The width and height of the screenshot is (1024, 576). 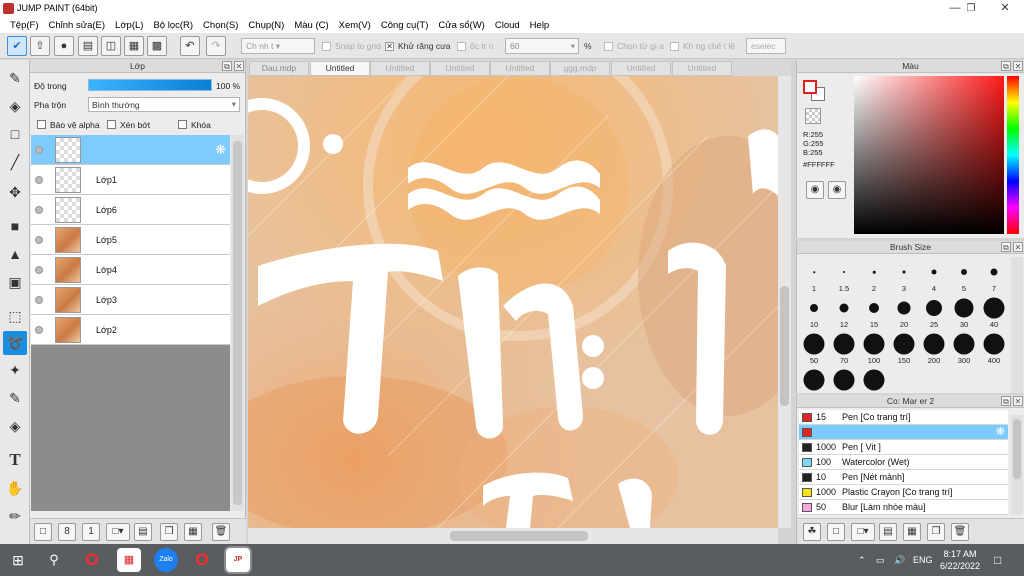 I want to click on blend-mode-select: Bình thường ▾, so click(x=164, y=104).